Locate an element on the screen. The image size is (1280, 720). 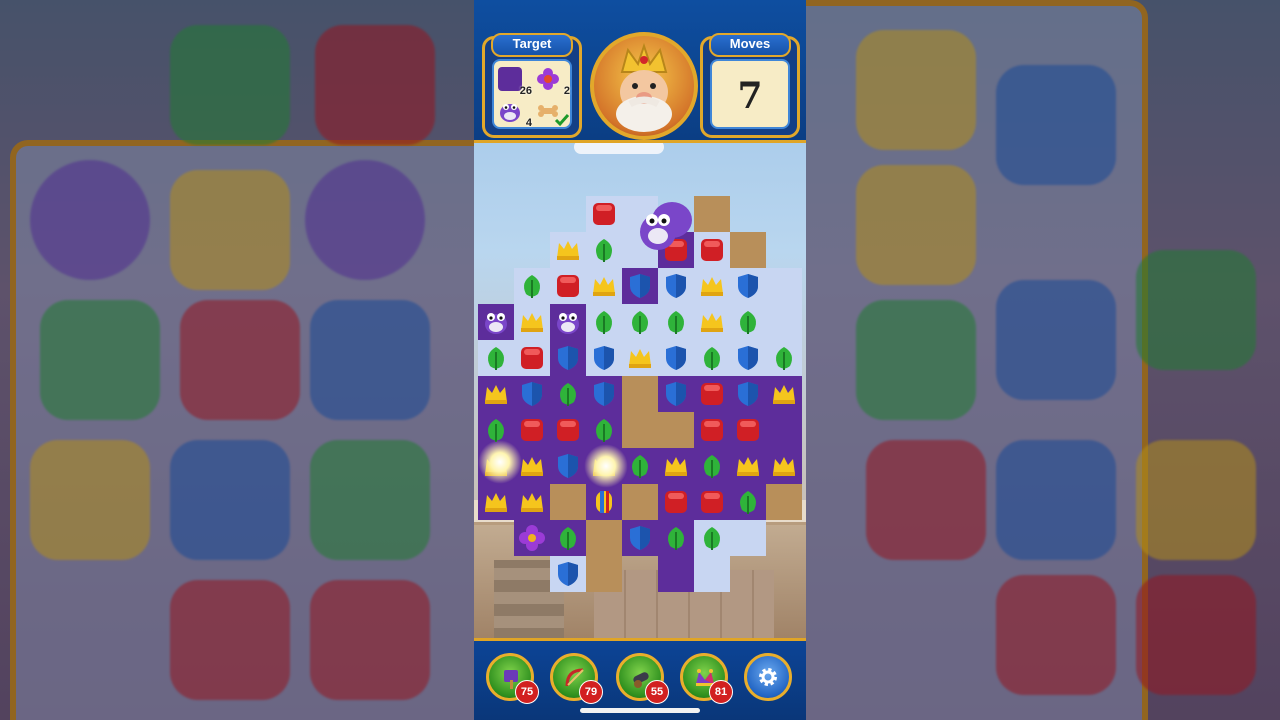
booster-count: 79 is located at coordinates (591, 692).